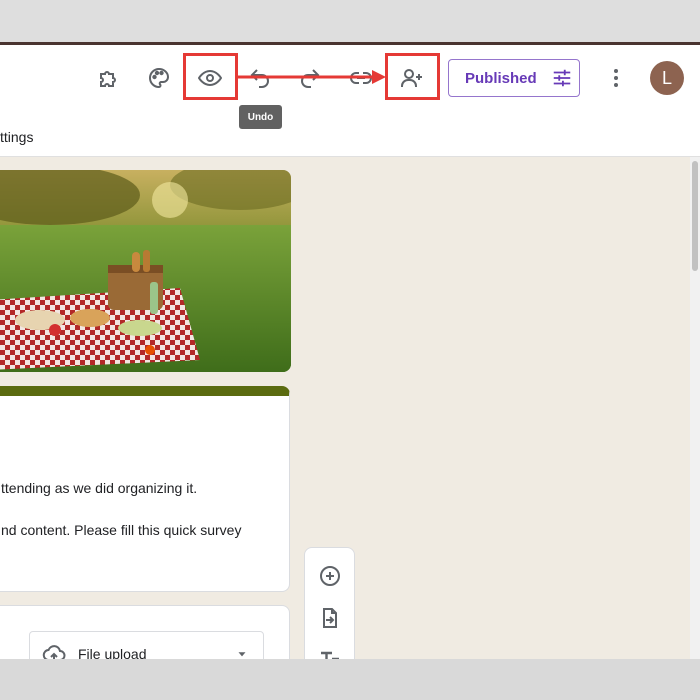 Image resolution: width=700 pixels, height=700 pixels. I want to click on highlight-box-preview, so click(210, 76).